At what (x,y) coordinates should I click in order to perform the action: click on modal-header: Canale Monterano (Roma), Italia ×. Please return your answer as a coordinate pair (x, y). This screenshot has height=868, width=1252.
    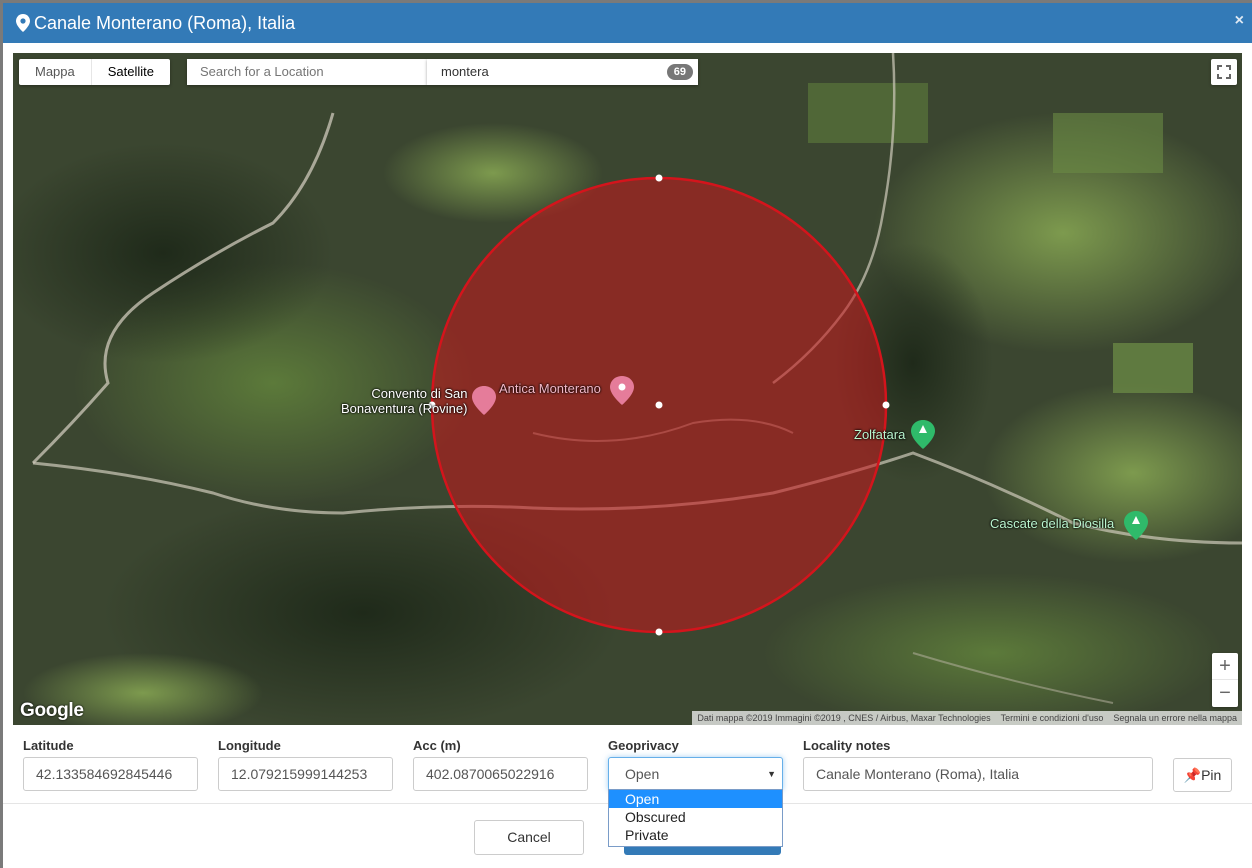
    Looking at the image, I should click on (627, 23).